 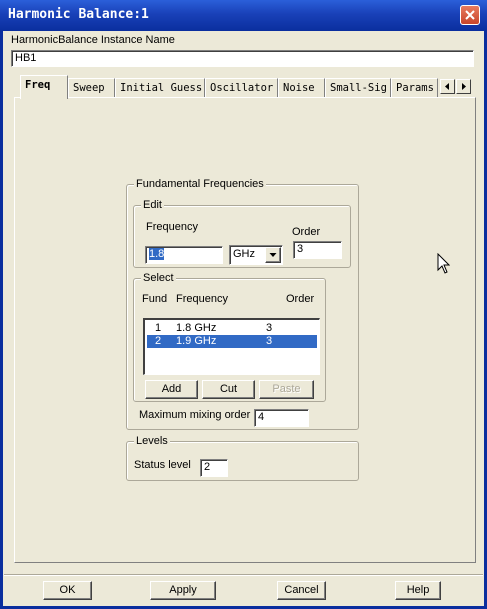 I want to click on instance-name-label: HarmonicBalance Instance Name, so click(x=93, y=40).